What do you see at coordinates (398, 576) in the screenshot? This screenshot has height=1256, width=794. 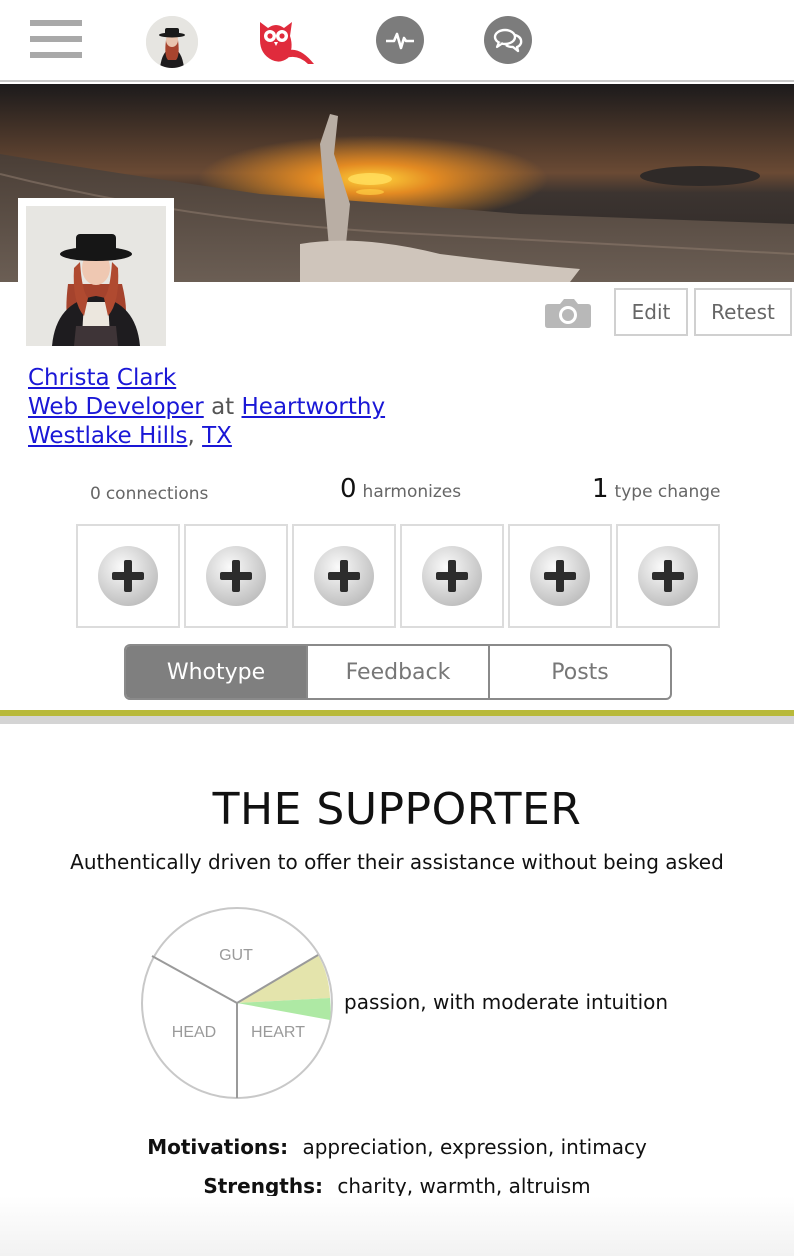 I see `connection-slots` at bounding box center [398, 576].